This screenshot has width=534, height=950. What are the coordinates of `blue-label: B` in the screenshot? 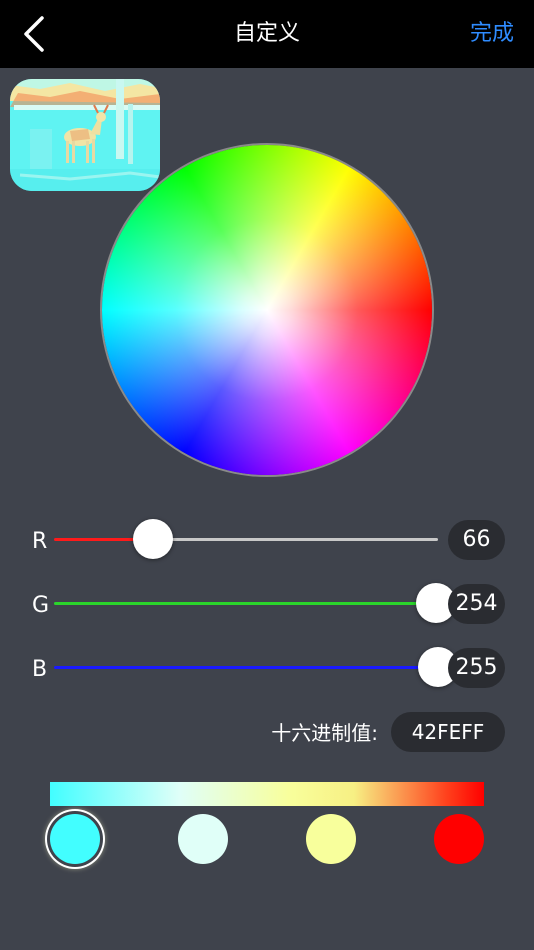 It's located at (40, 669).